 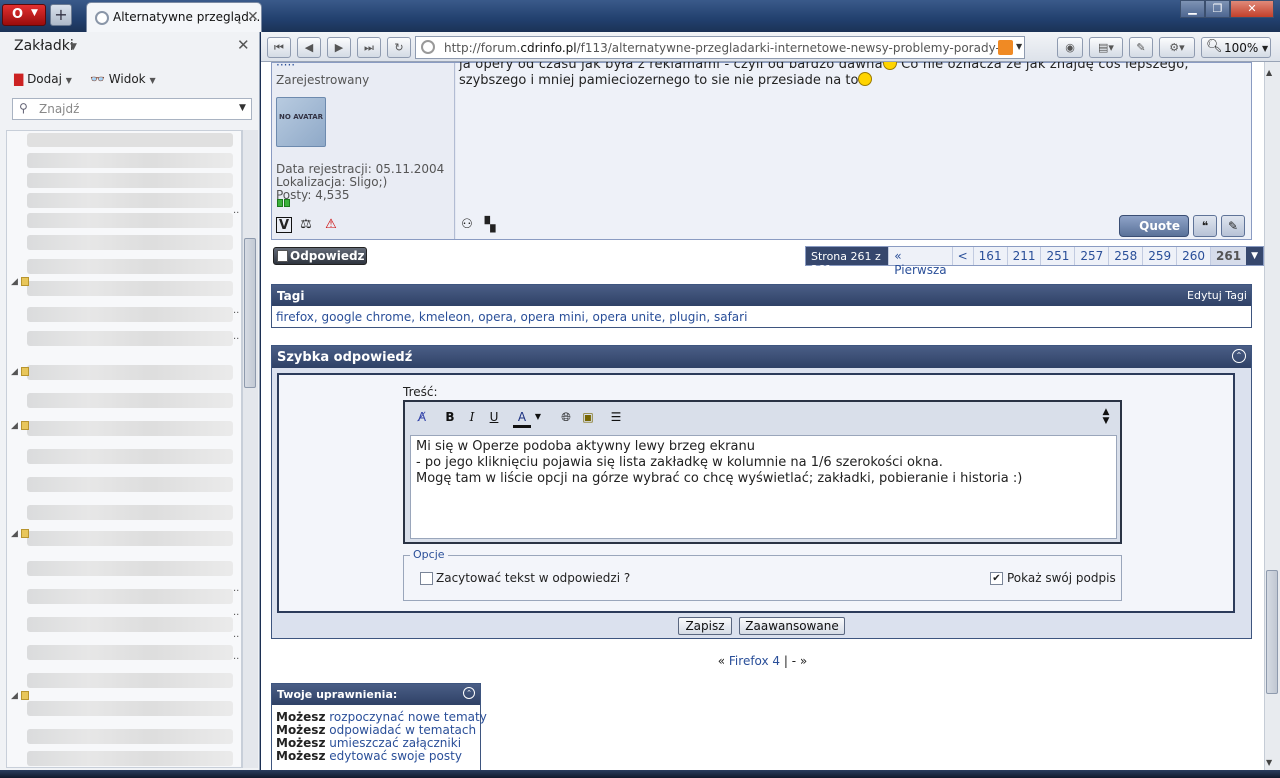 I want to click on report-warning-icon: ⚠, so click(x=331, y=225).